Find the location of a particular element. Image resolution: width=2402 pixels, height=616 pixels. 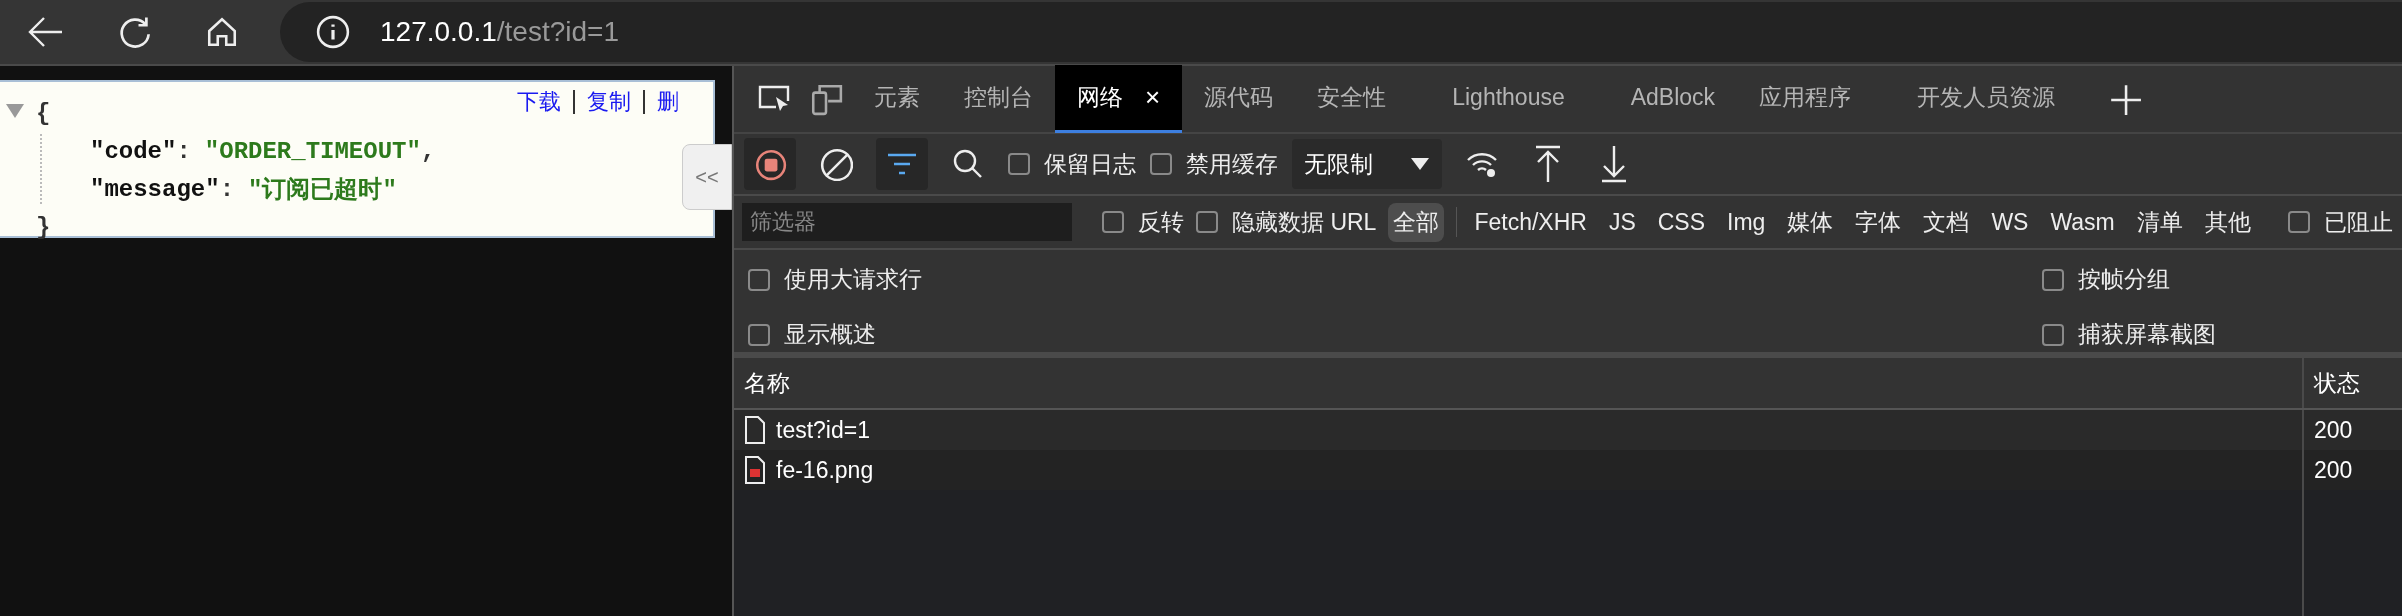

type-filter-button: 文档 is located at coordinates (1946, 222).